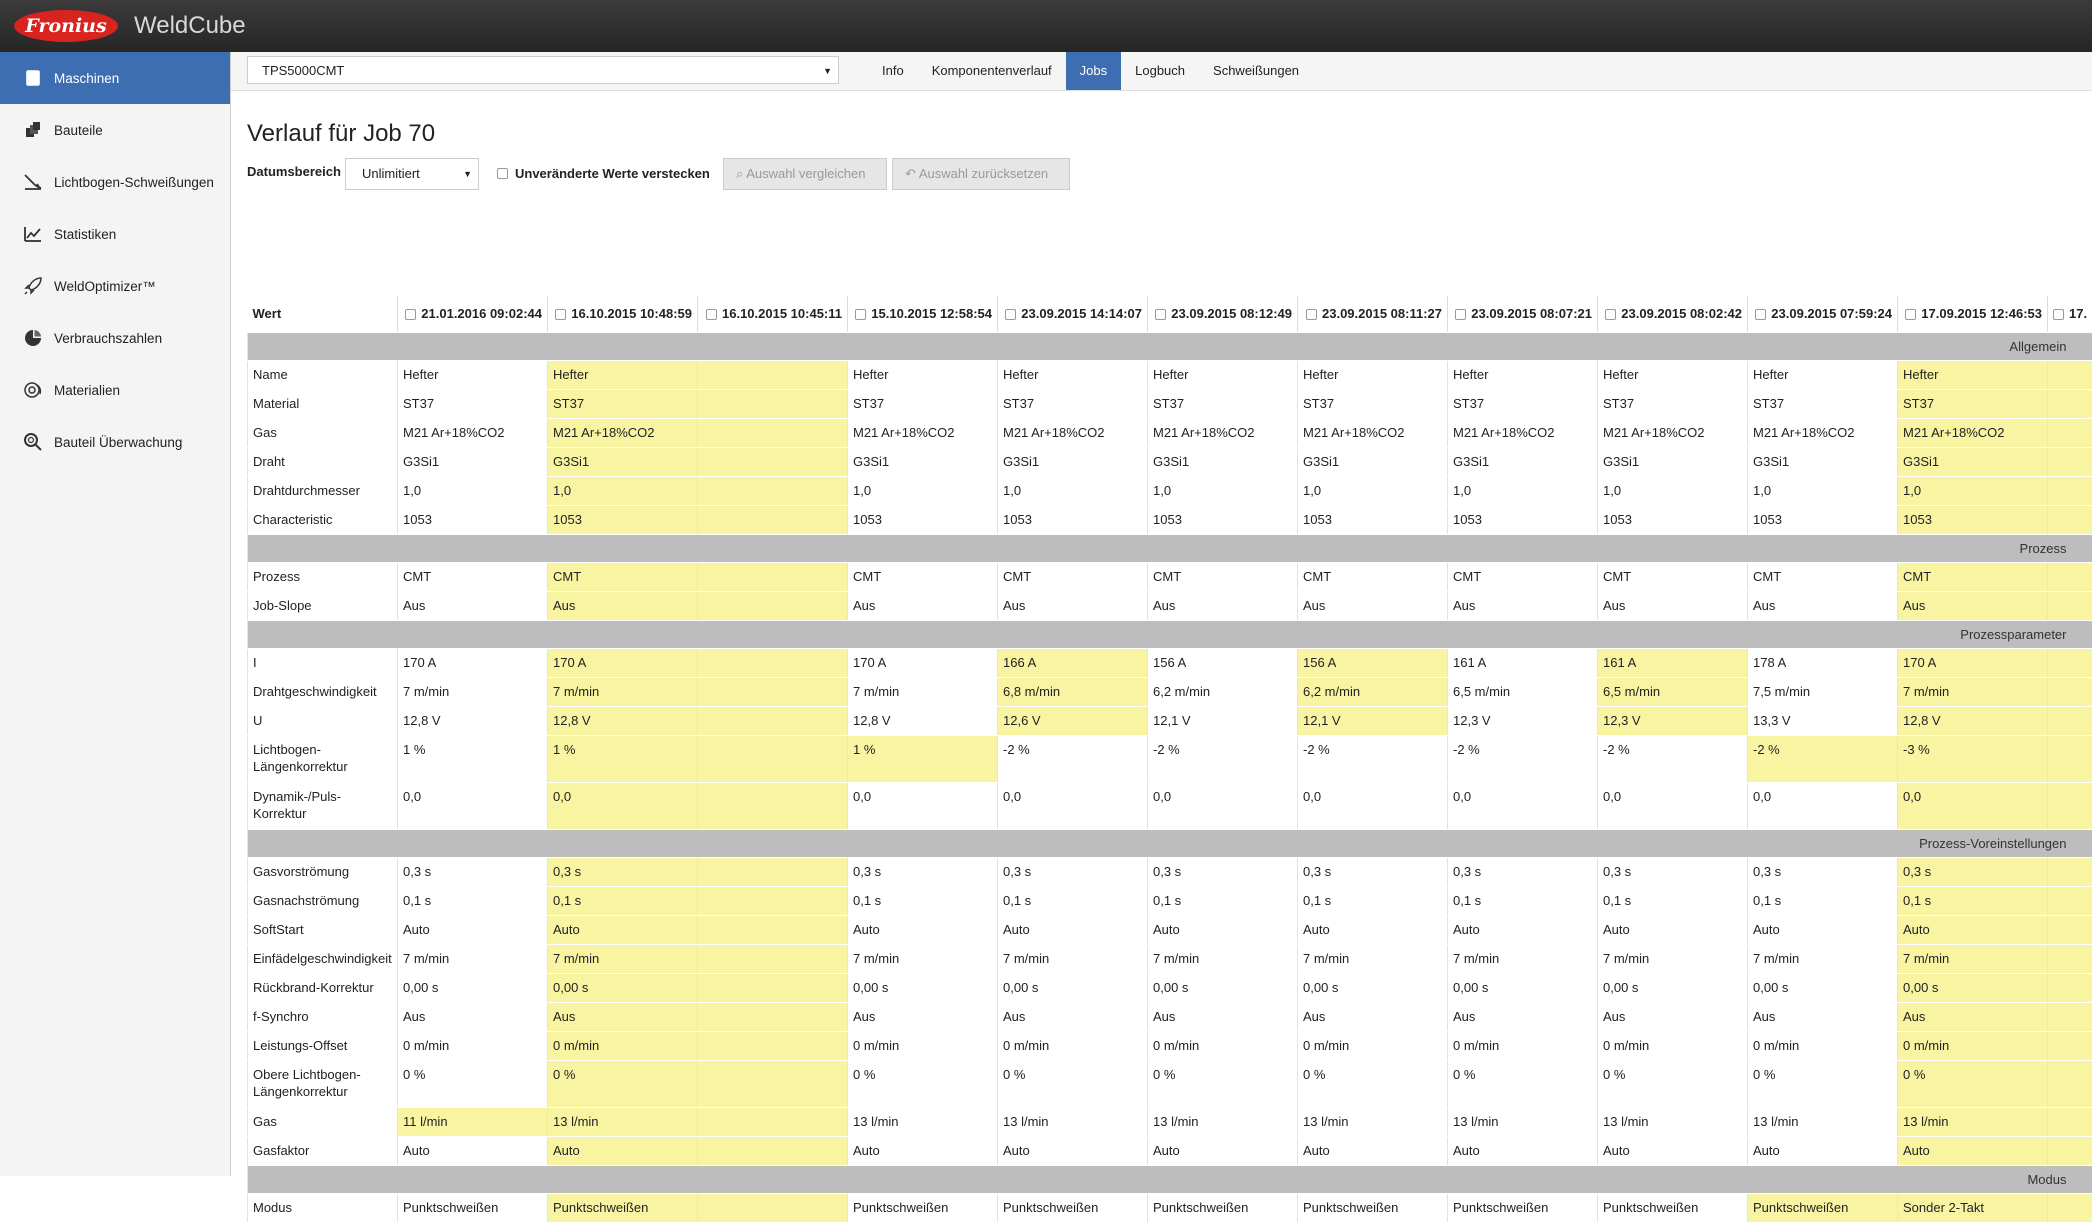  Describe the element at coordinates (412, 174) in the screenshot. I see `date-range-select: Unlimitiert ▼` at that location.